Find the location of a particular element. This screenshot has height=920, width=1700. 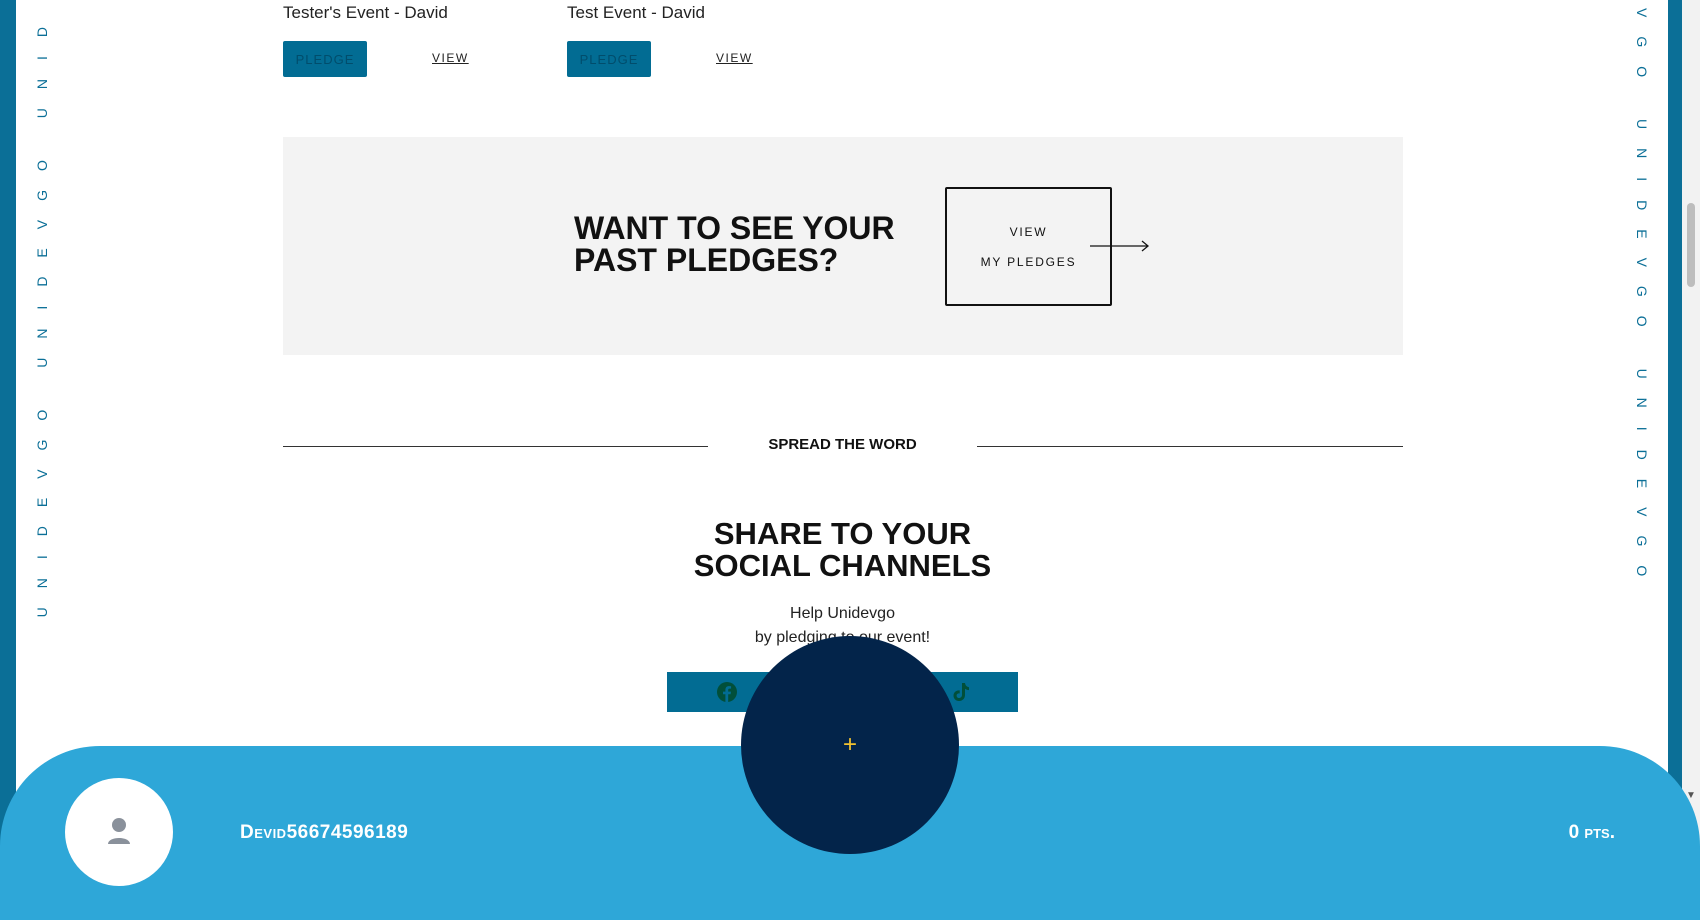

plus-icon: + is located at coordinates (849, 744).